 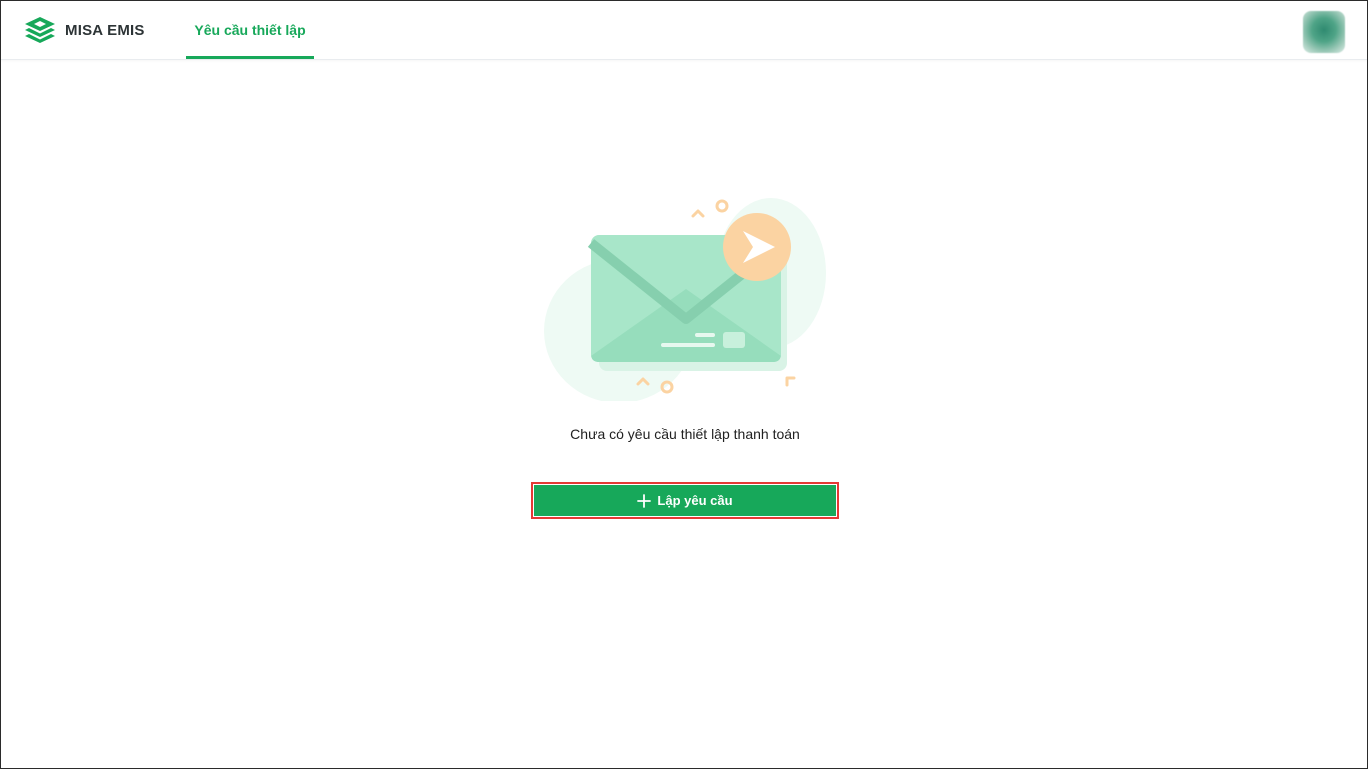 What do you see at coordinates (105, 30) in the screenshot?
I see `brand-name: MISA EMIS` at bounding box center [105, 30].